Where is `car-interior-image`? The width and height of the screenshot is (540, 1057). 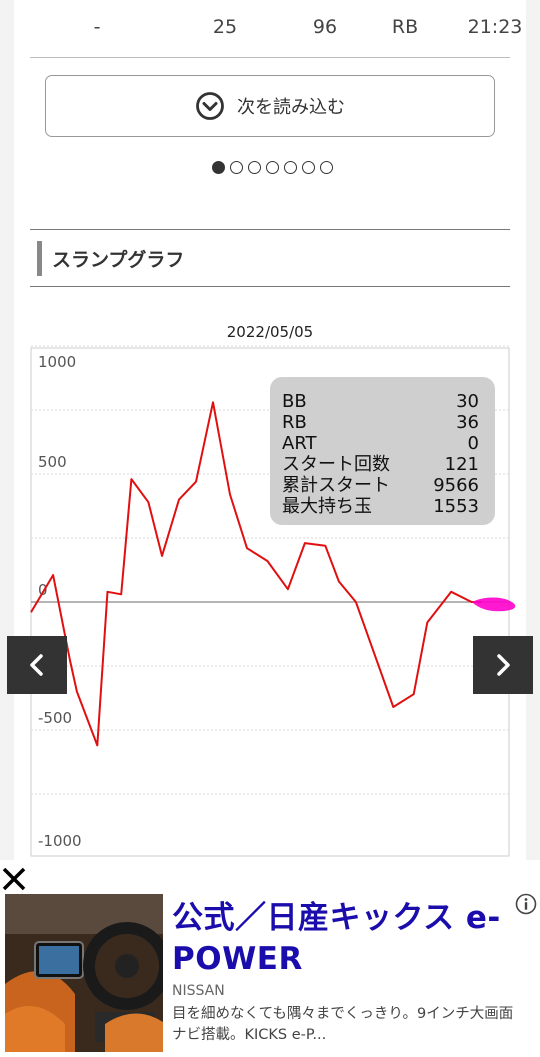 car-interior-image is located at coordinates (84, 973).